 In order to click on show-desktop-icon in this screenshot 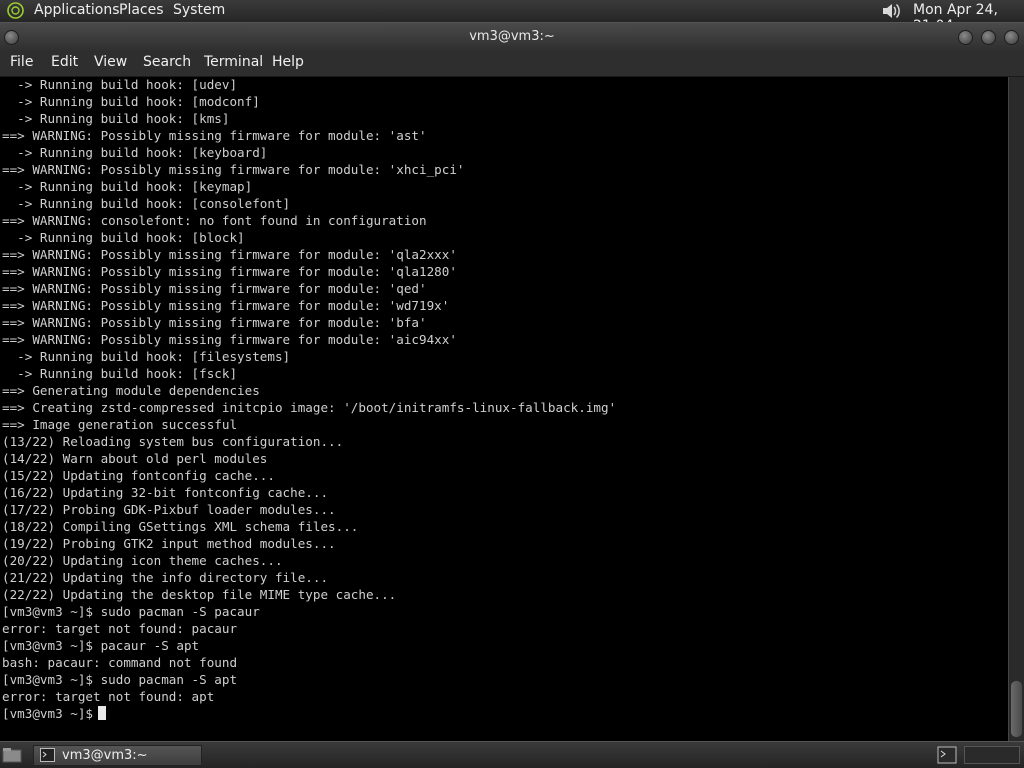, I will do `click(12, 755)`.